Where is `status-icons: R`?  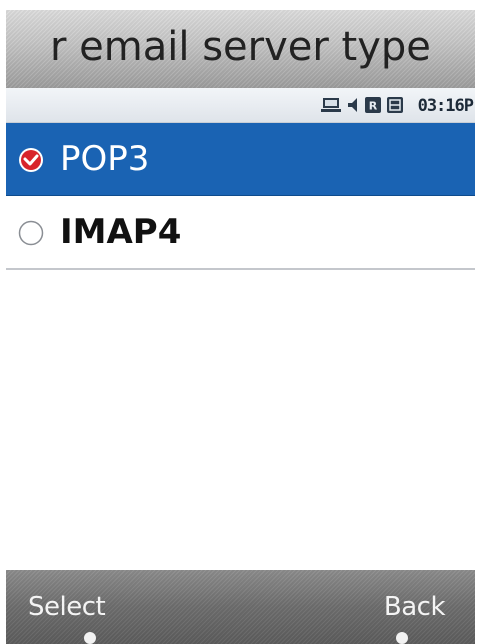
status-icons: R is located at coordinates (362, 107).